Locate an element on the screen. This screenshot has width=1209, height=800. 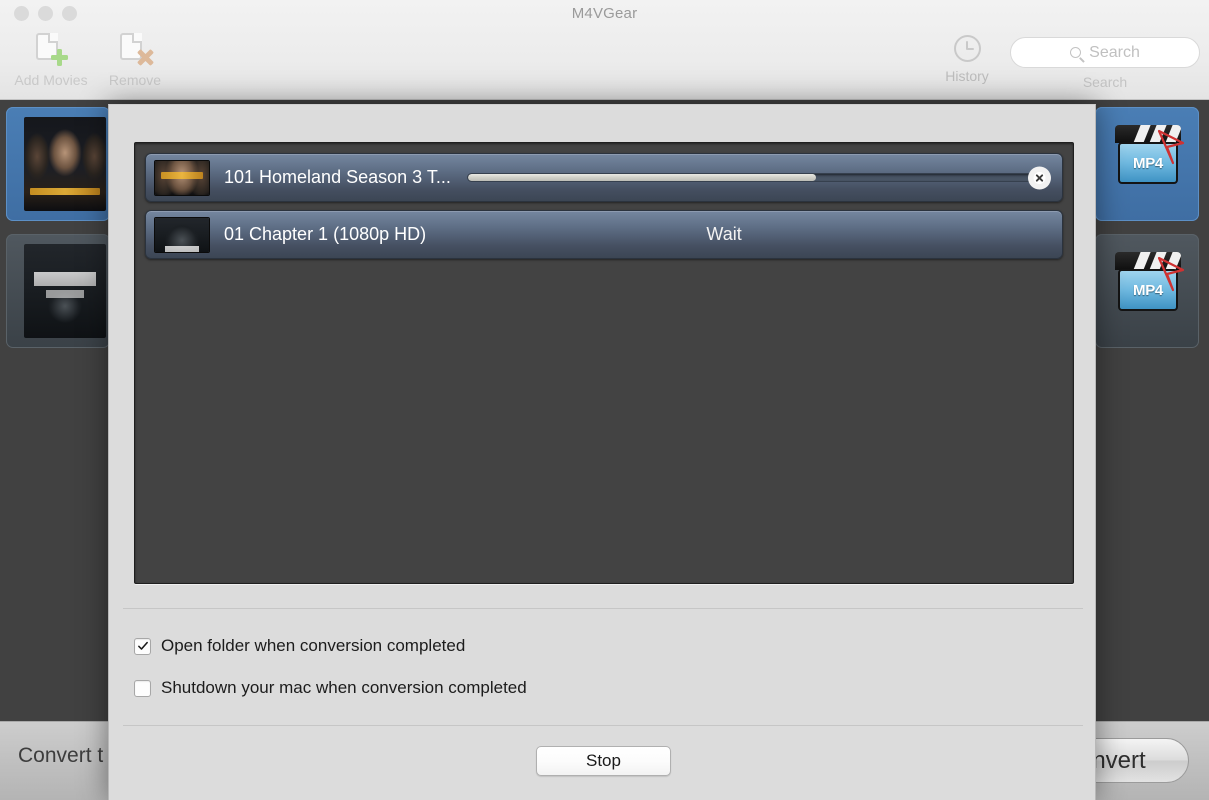
search-area: Search Search is located at coordinates (1105, 63).